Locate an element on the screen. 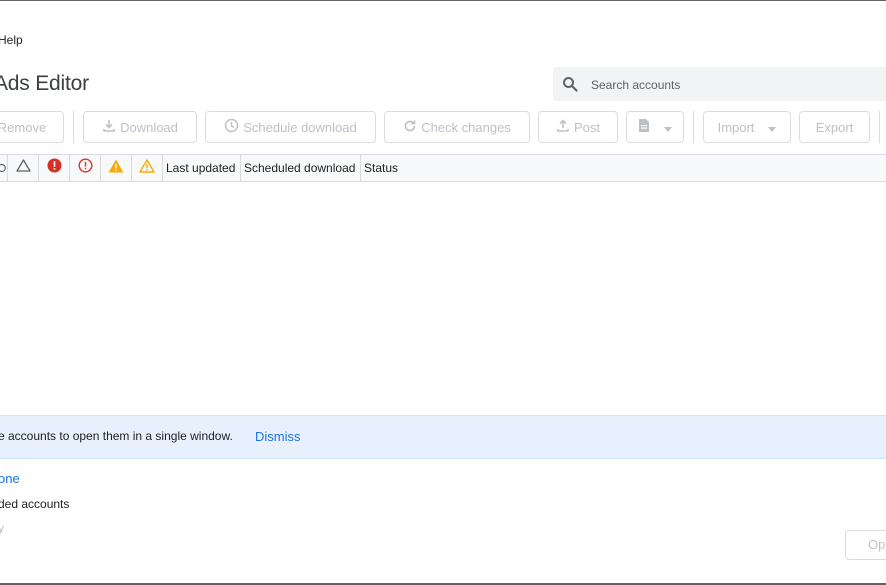  warning-outline-icon is located at coordinates (23, 168).